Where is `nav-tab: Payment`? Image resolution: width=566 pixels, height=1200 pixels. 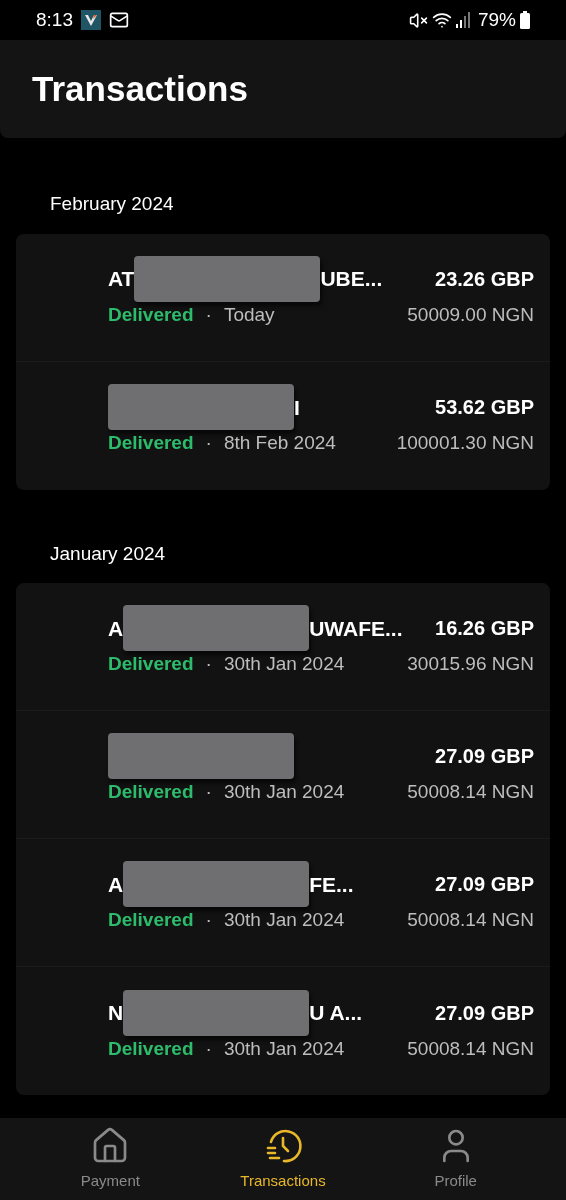 nav-tab: Payment is located at coordinates (110, 1159).